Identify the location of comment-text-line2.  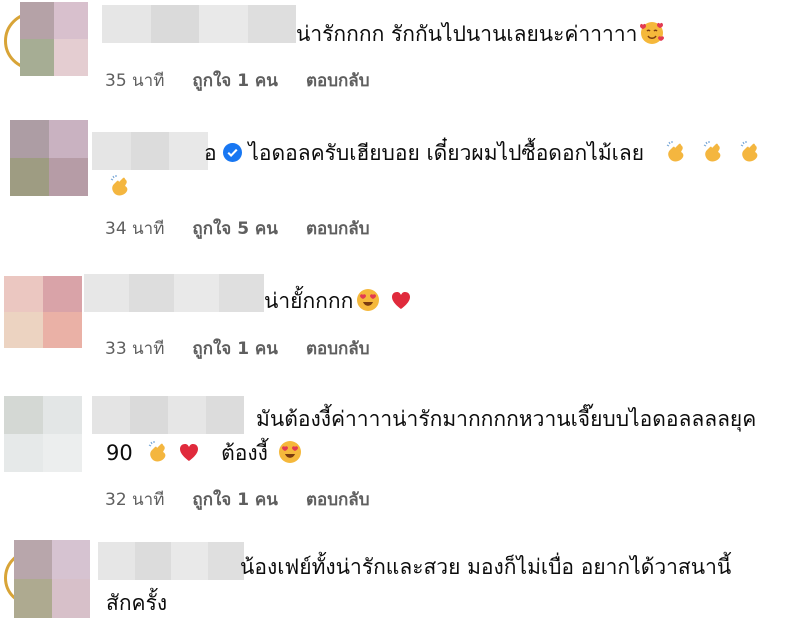
(121, 187).